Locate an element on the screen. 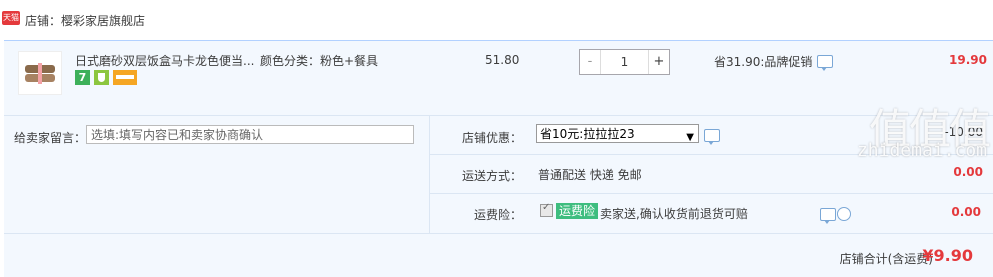  insurance-label: 运费险： is located at coordinates (497, 215).